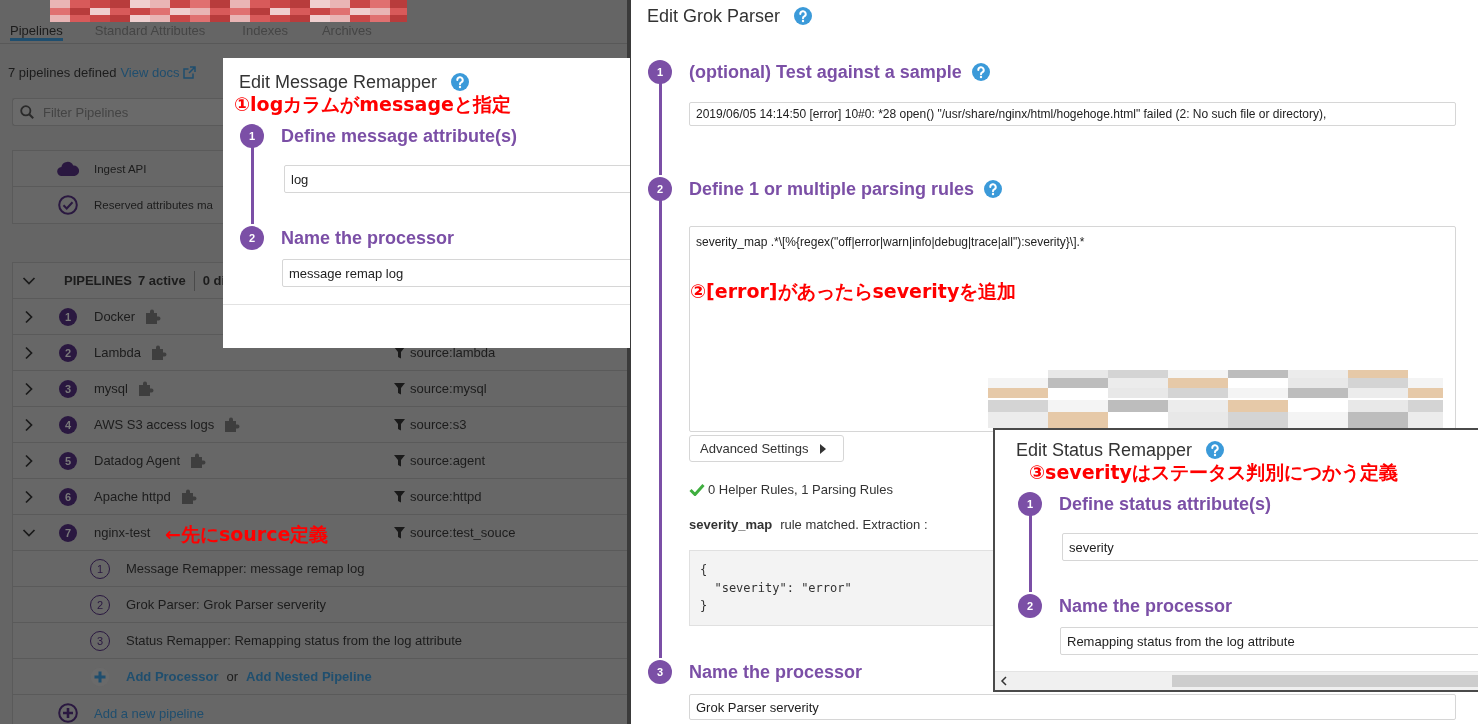 The height and width of the screenshot is (724, 1478). What do you see at coordinates (832, 189) in the screenshot?
I see `step-title: Define 1 or multiple parsing rules` at bounding box center [832, 189].